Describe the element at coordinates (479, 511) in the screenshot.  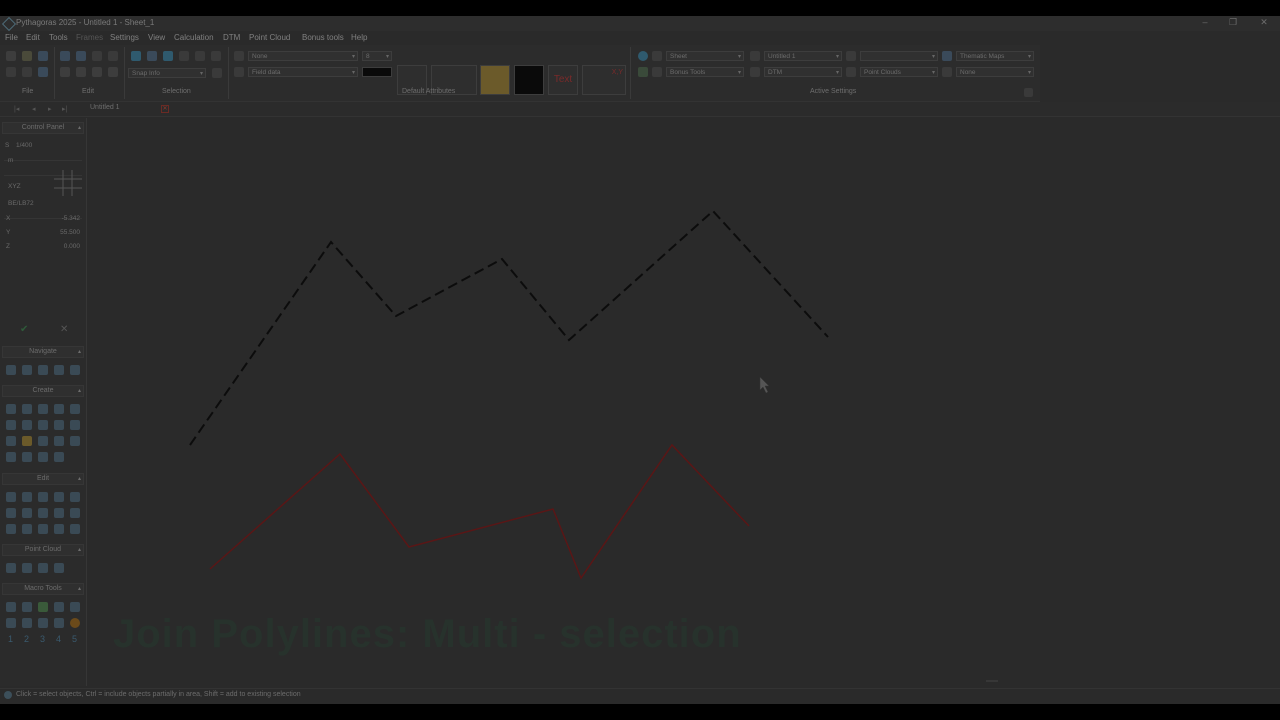
I see `solid-polyline` at that location.